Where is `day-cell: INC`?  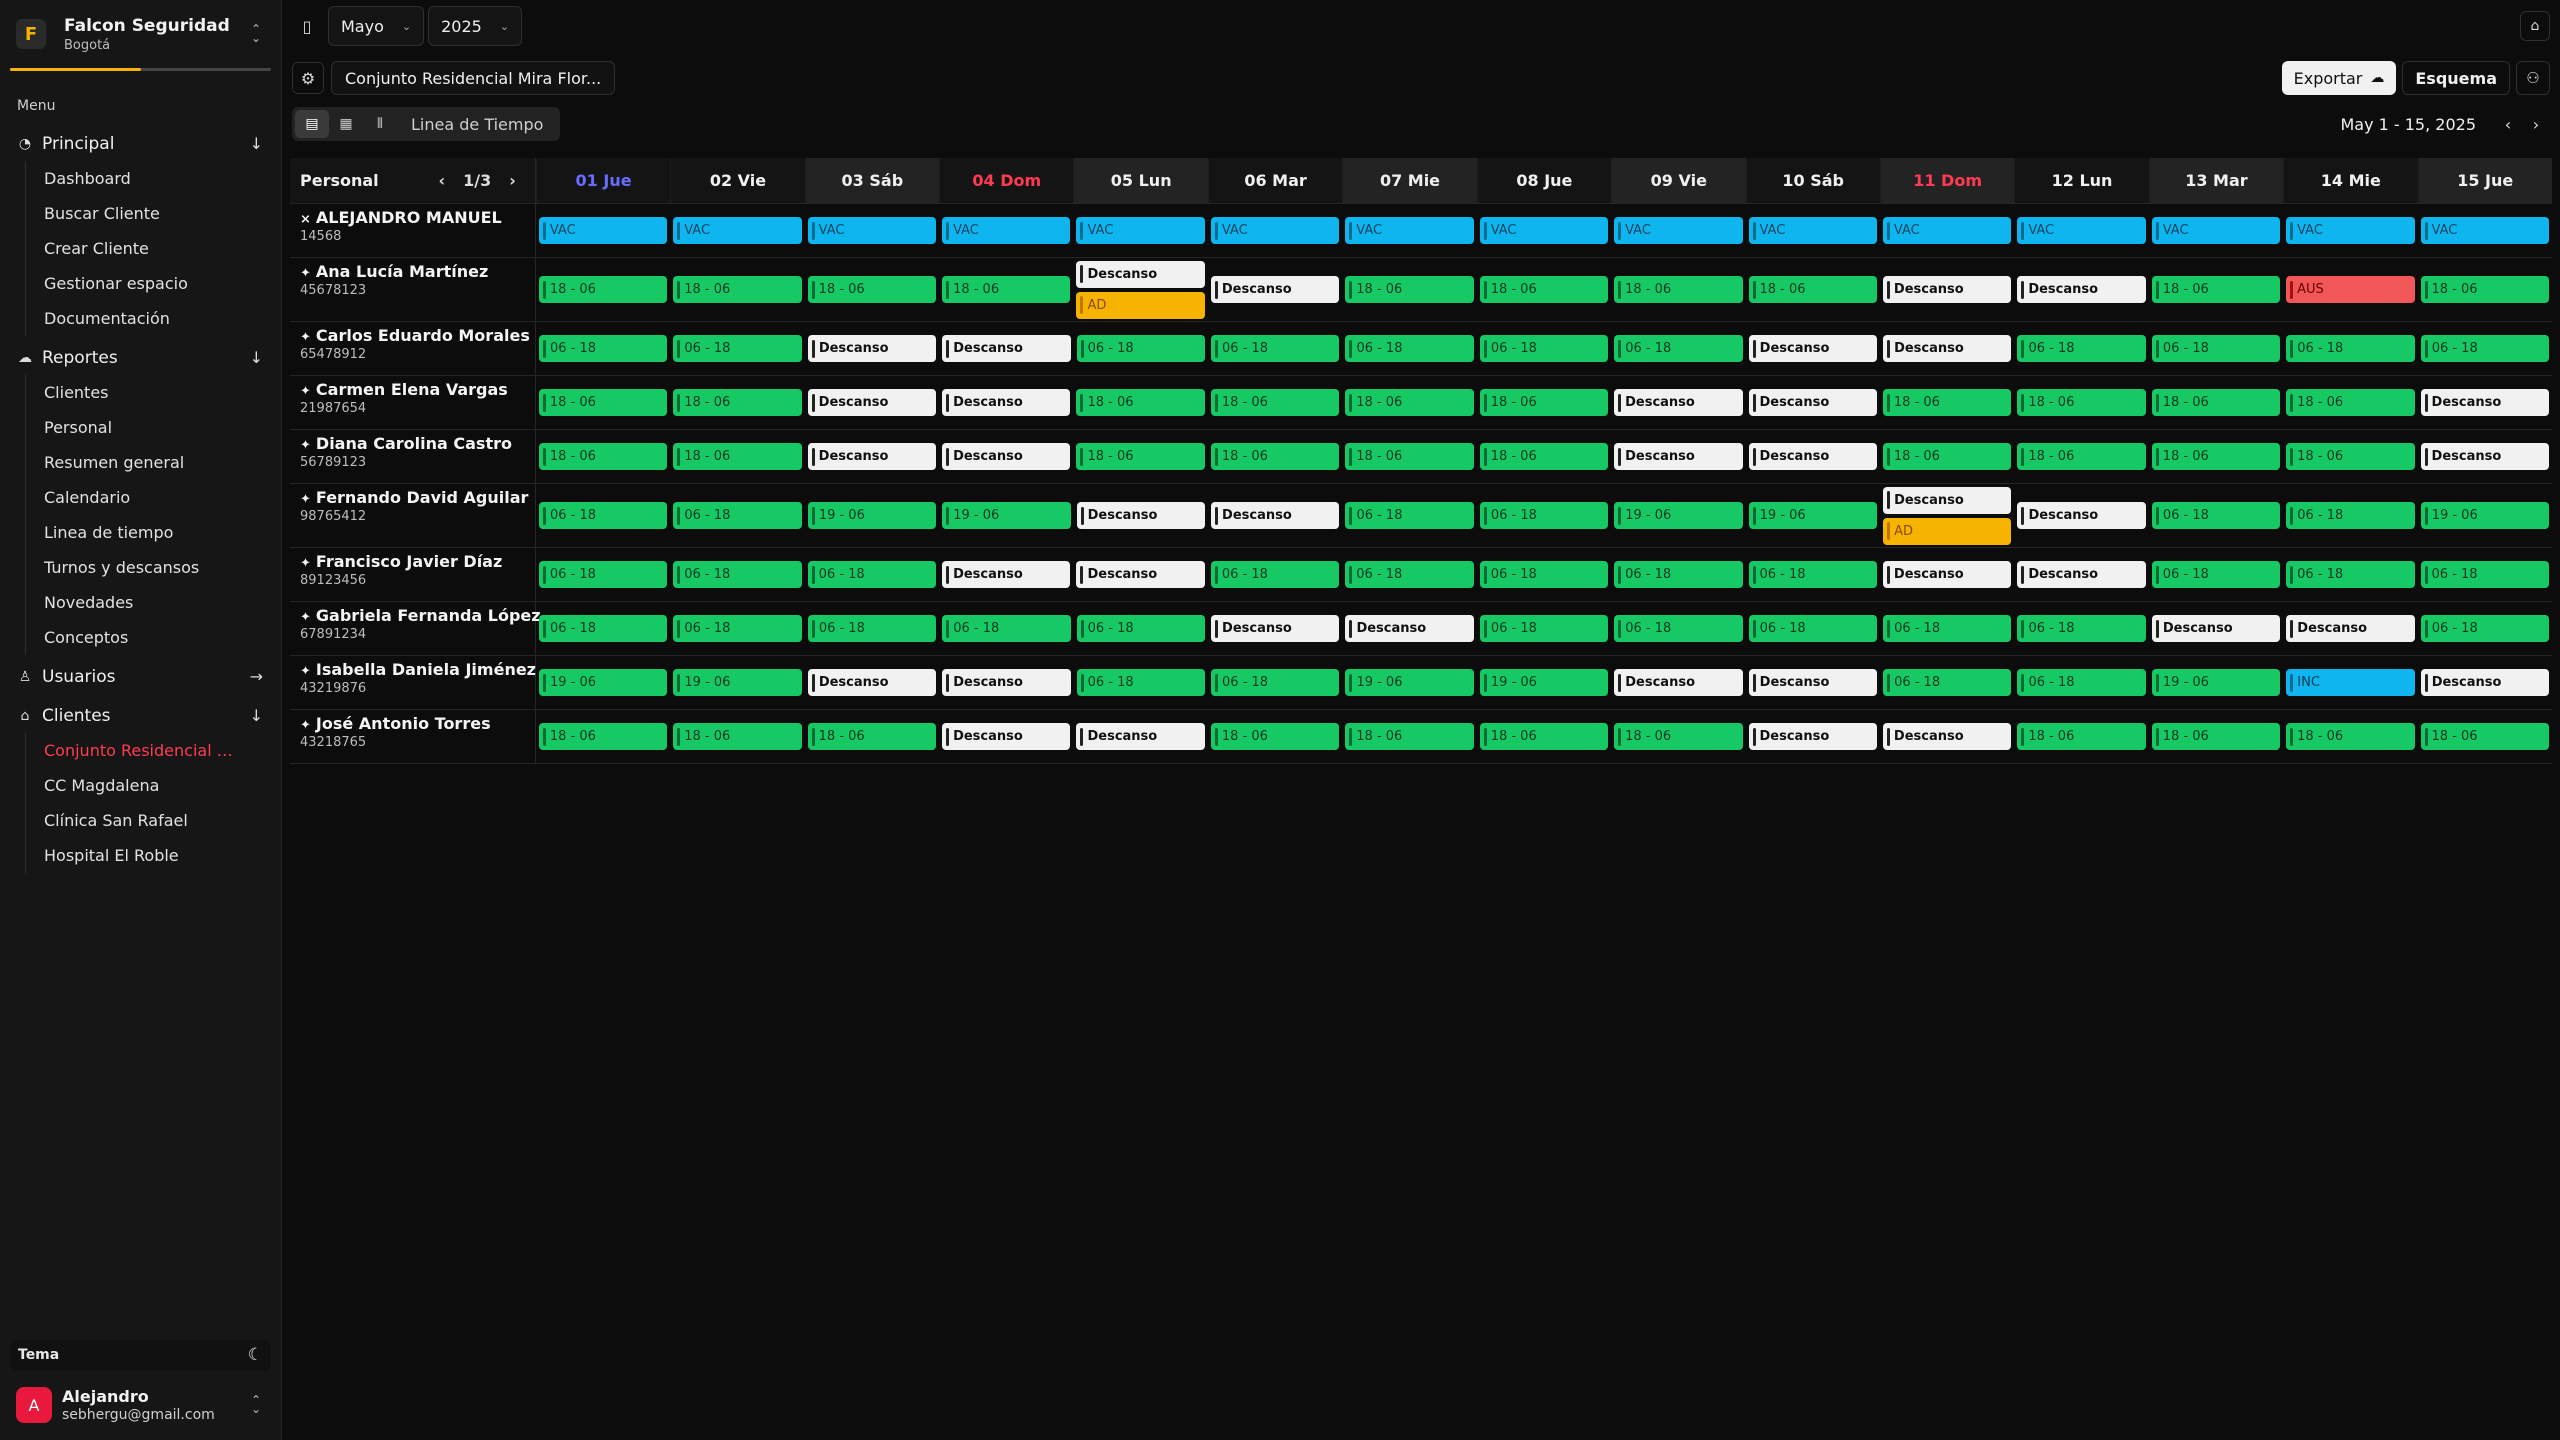
day-cell: INC is located at coordinates (2350, 682).